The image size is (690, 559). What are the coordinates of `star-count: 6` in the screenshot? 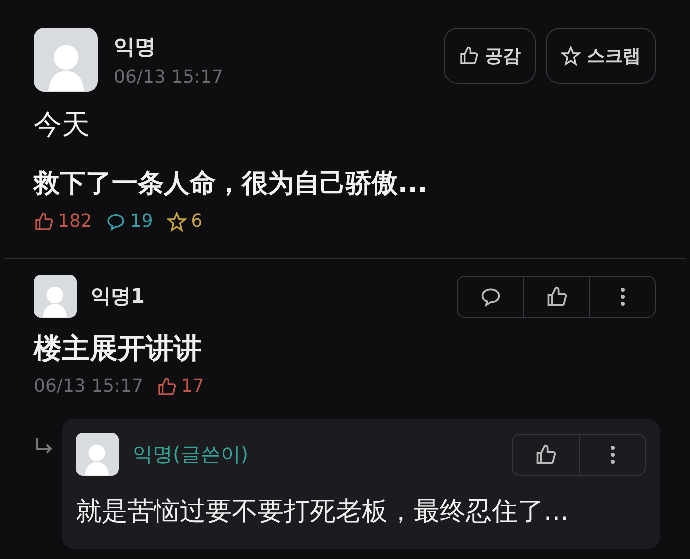 It's located at (197, 221).